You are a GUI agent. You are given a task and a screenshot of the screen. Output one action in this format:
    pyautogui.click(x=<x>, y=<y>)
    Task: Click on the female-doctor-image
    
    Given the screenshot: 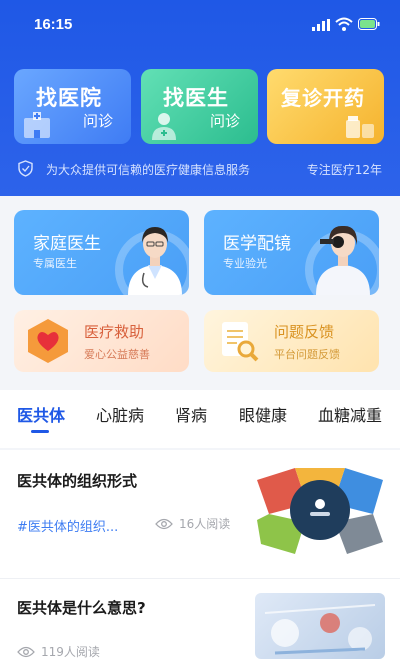 What is the action you would take?
    pyautogui.click(x=155, y=261)
    